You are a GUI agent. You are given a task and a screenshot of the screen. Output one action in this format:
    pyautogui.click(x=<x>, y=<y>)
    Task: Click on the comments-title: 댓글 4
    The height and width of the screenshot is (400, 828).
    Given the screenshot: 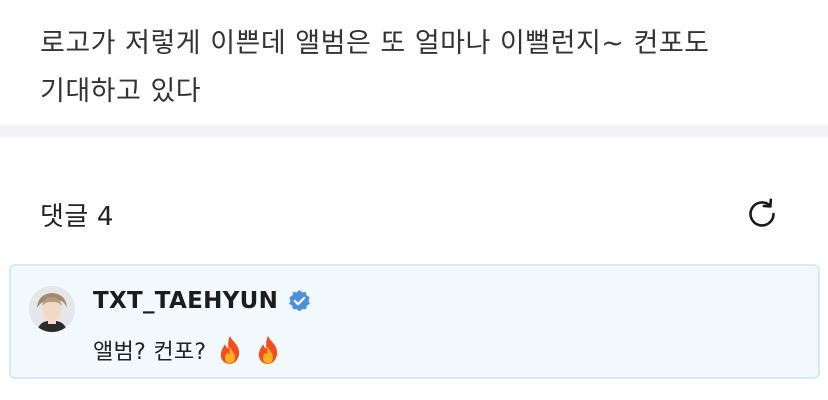 What is the action you would take?
    pyautogui.click(x=77, y=214)
    